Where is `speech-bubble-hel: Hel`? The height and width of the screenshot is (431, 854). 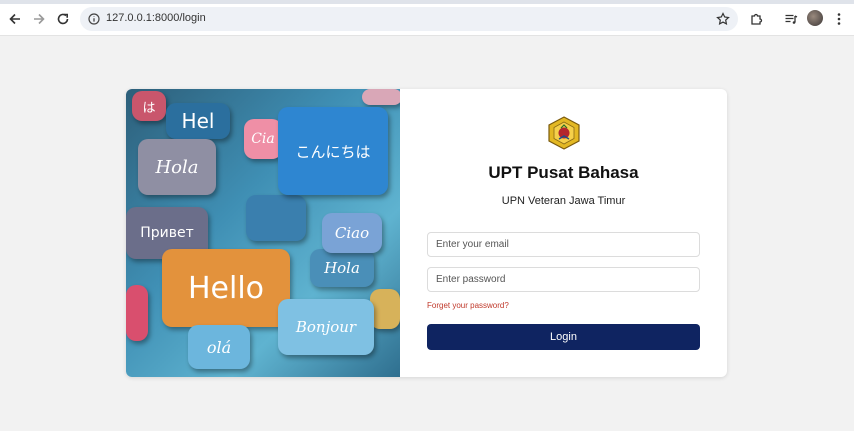
speech-bubble-hel: Hel is located at coordinates (198, 121).